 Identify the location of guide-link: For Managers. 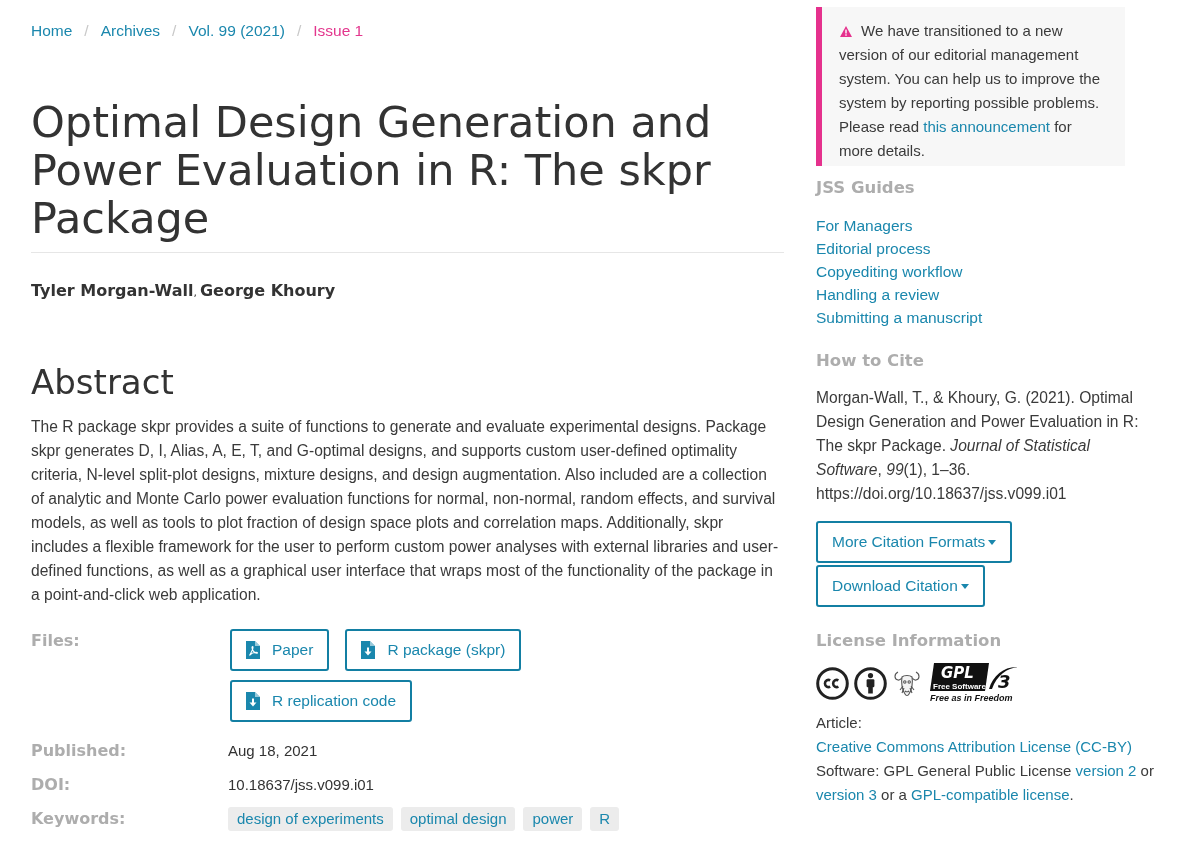
(864, 225).